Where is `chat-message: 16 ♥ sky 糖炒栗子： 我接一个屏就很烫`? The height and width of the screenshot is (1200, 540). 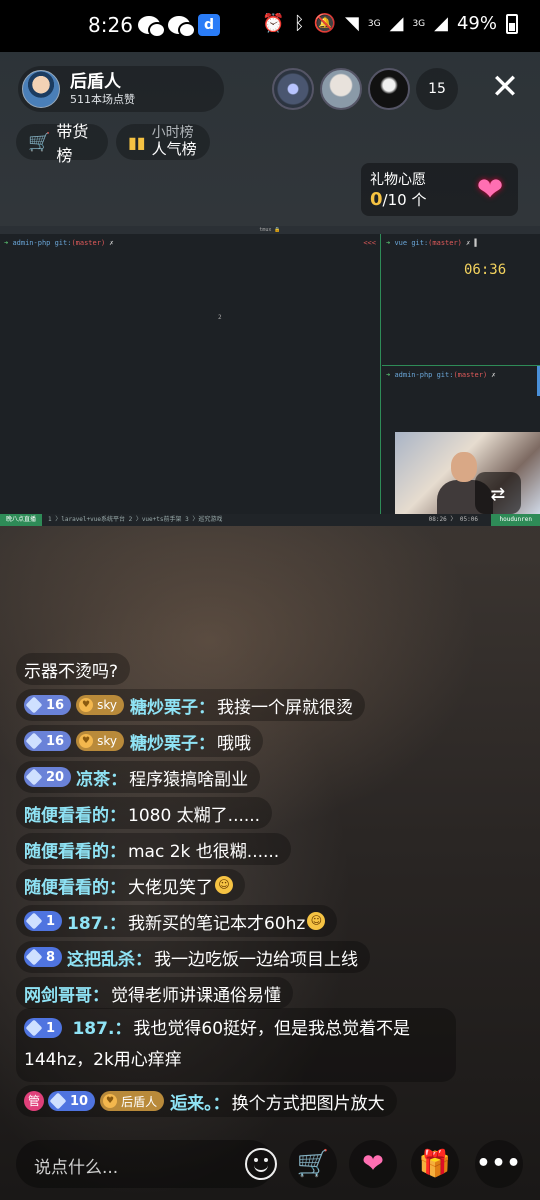 chat-message: 16 ♥ sky 糖炒栗子： 我接一个屏就很烫 is located at coordinates (251, 705).